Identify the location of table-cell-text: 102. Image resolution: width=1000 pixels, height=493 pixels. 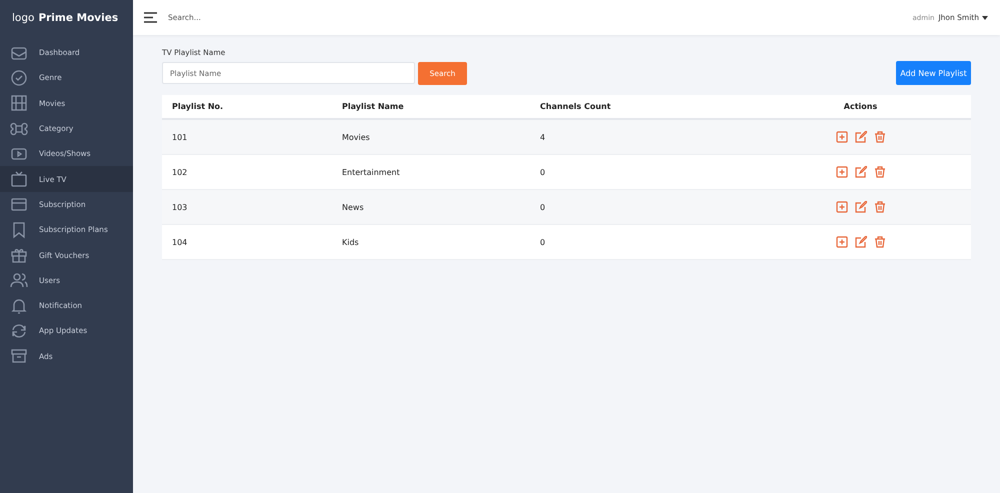
(179, 172).